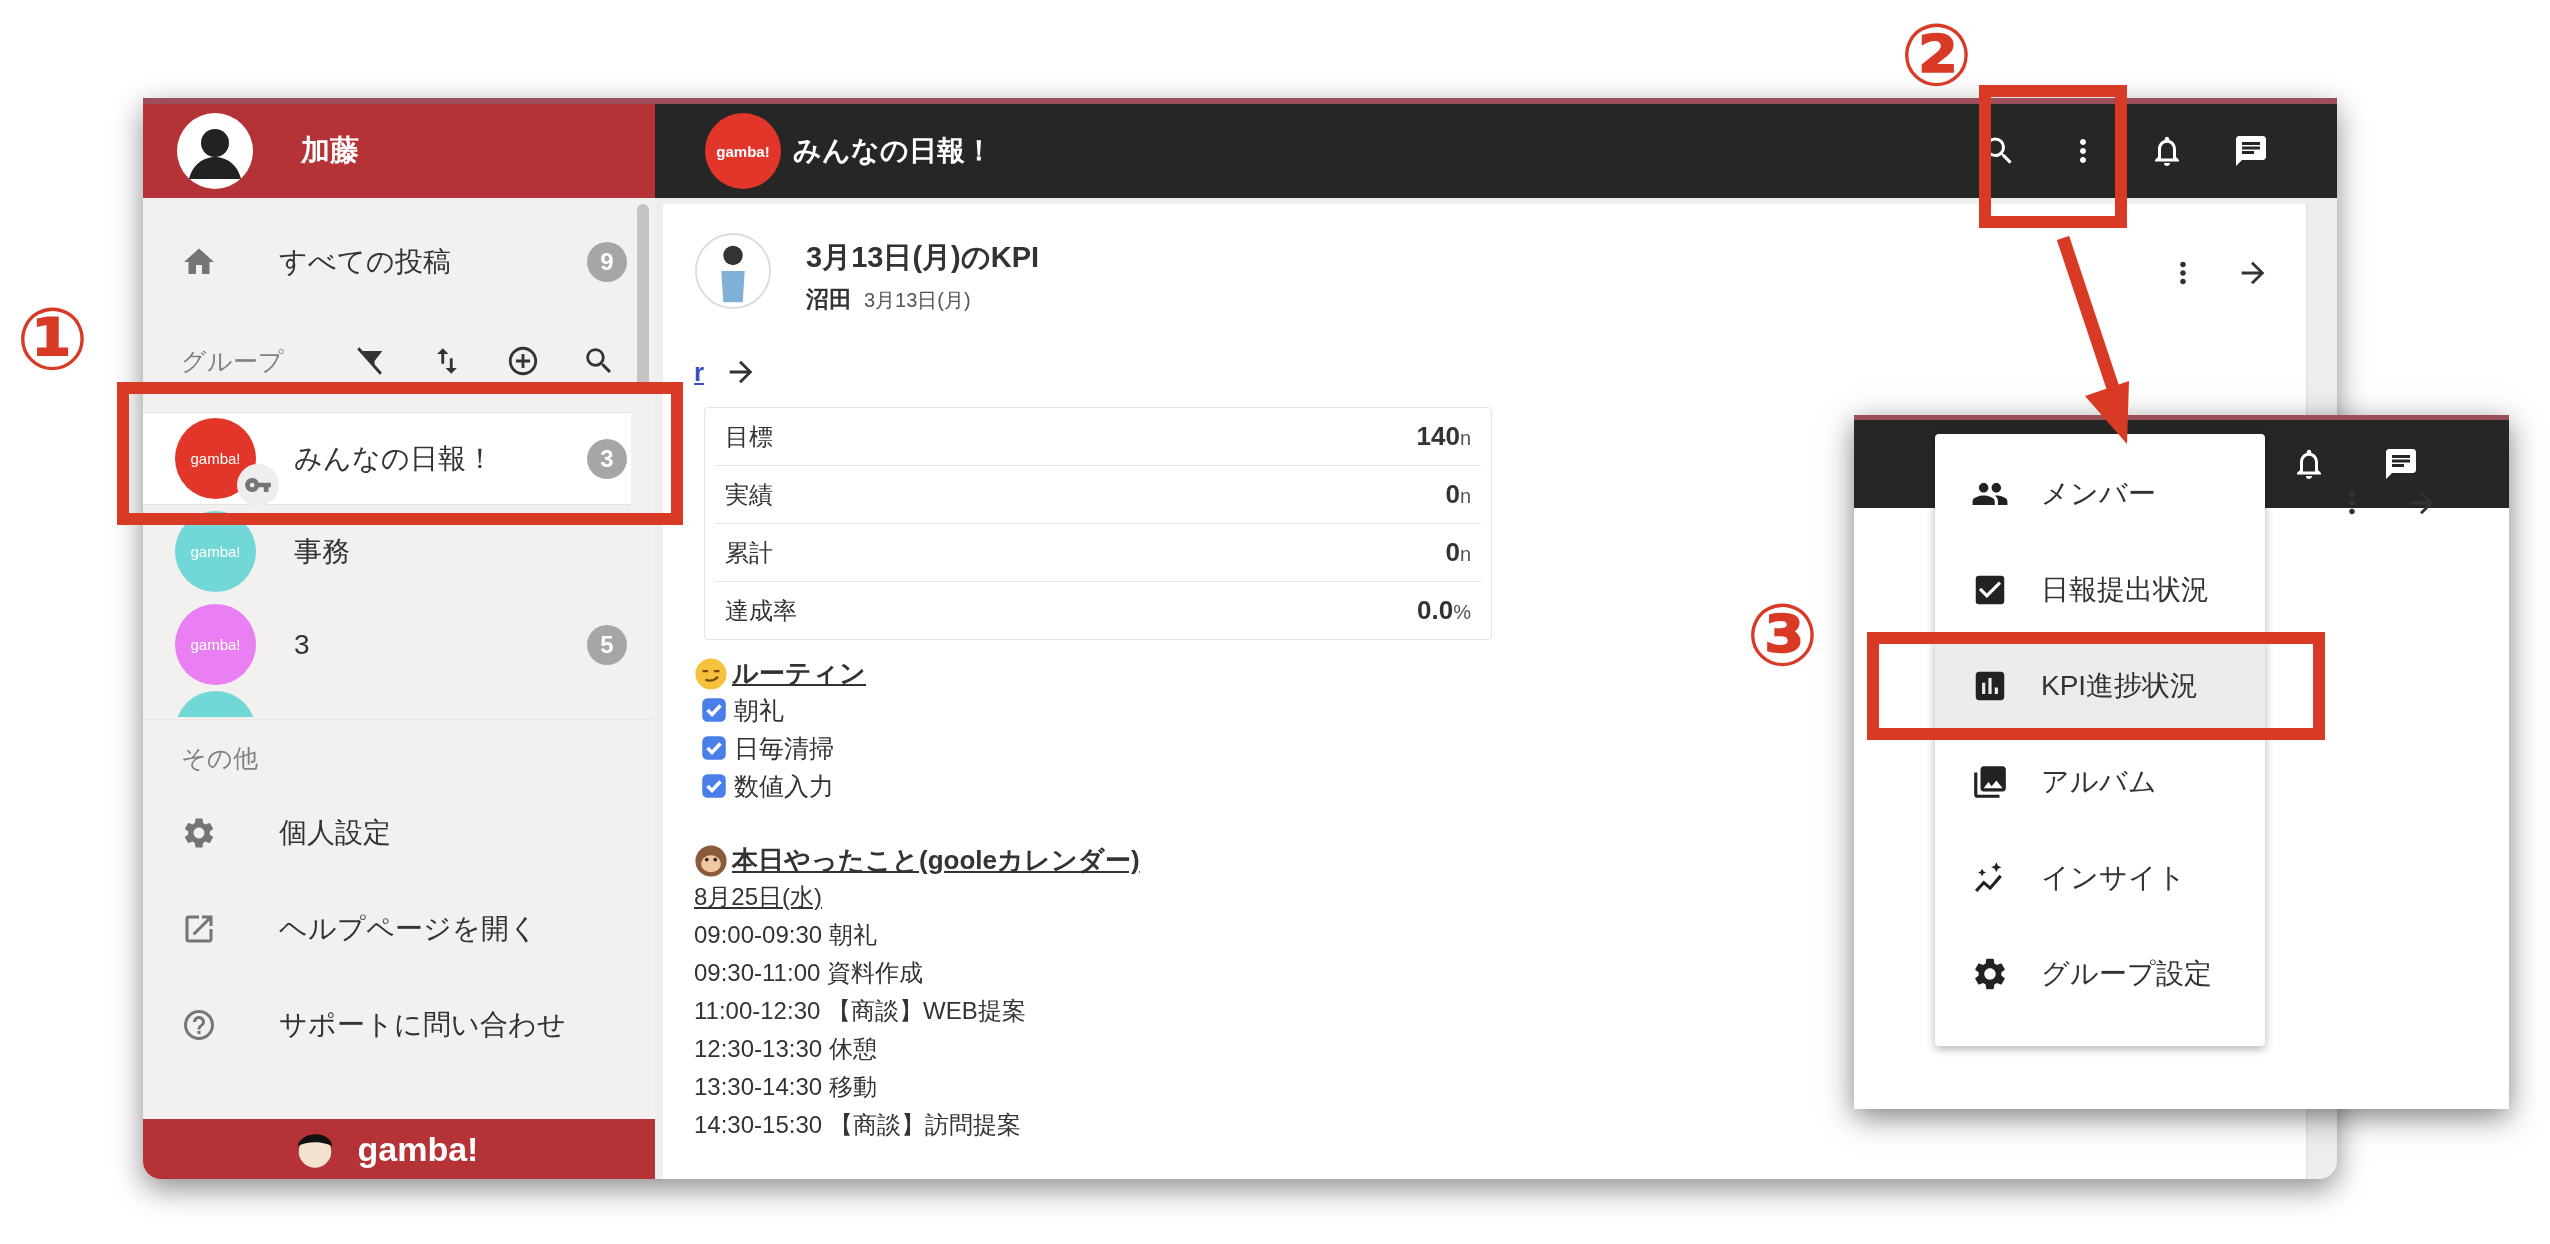 The image size is (2550, 1244). I want to click on count-badge: 3, so click(607, 458).